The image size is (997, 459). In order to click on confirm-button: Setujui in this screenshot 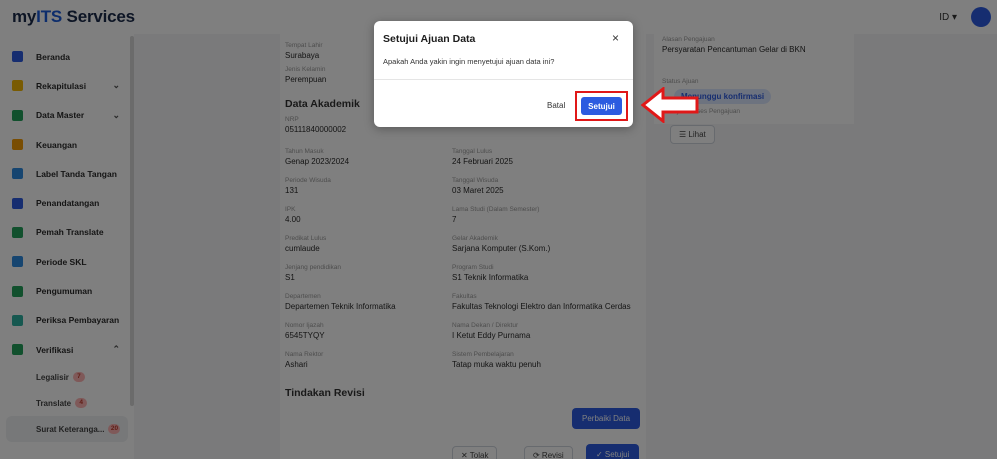, I will do `click(601, 106)`.